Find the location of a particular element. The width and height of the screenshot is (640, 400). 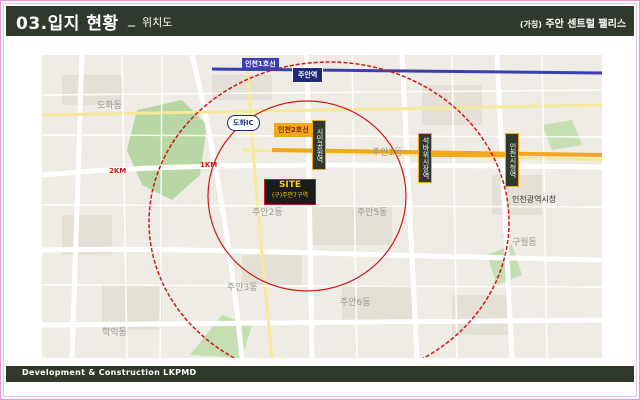

seokbawi-station-label: 석바위시장역 is located at coordinates (425, 158).